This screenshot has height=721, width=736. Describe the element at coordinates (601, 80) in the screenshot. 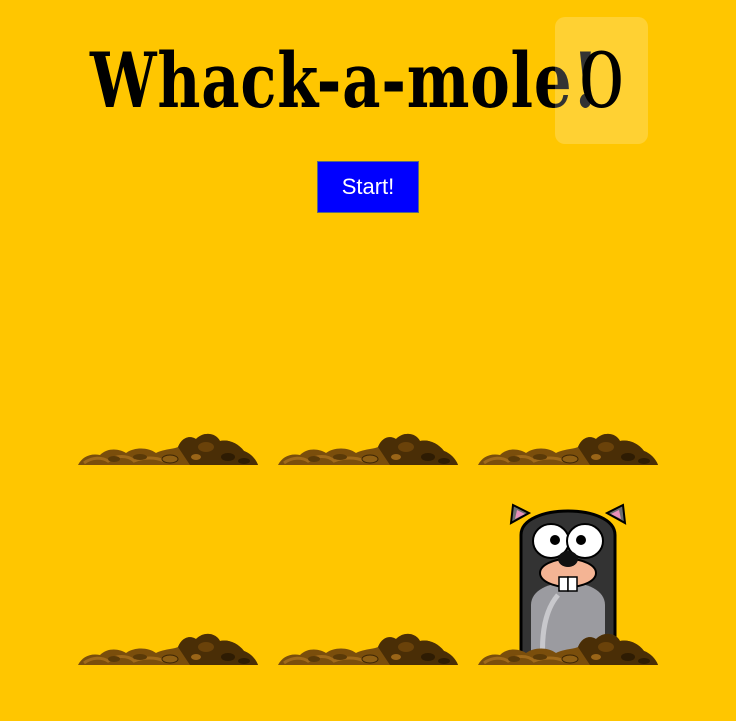

I see `score-counter: 0` at that location.